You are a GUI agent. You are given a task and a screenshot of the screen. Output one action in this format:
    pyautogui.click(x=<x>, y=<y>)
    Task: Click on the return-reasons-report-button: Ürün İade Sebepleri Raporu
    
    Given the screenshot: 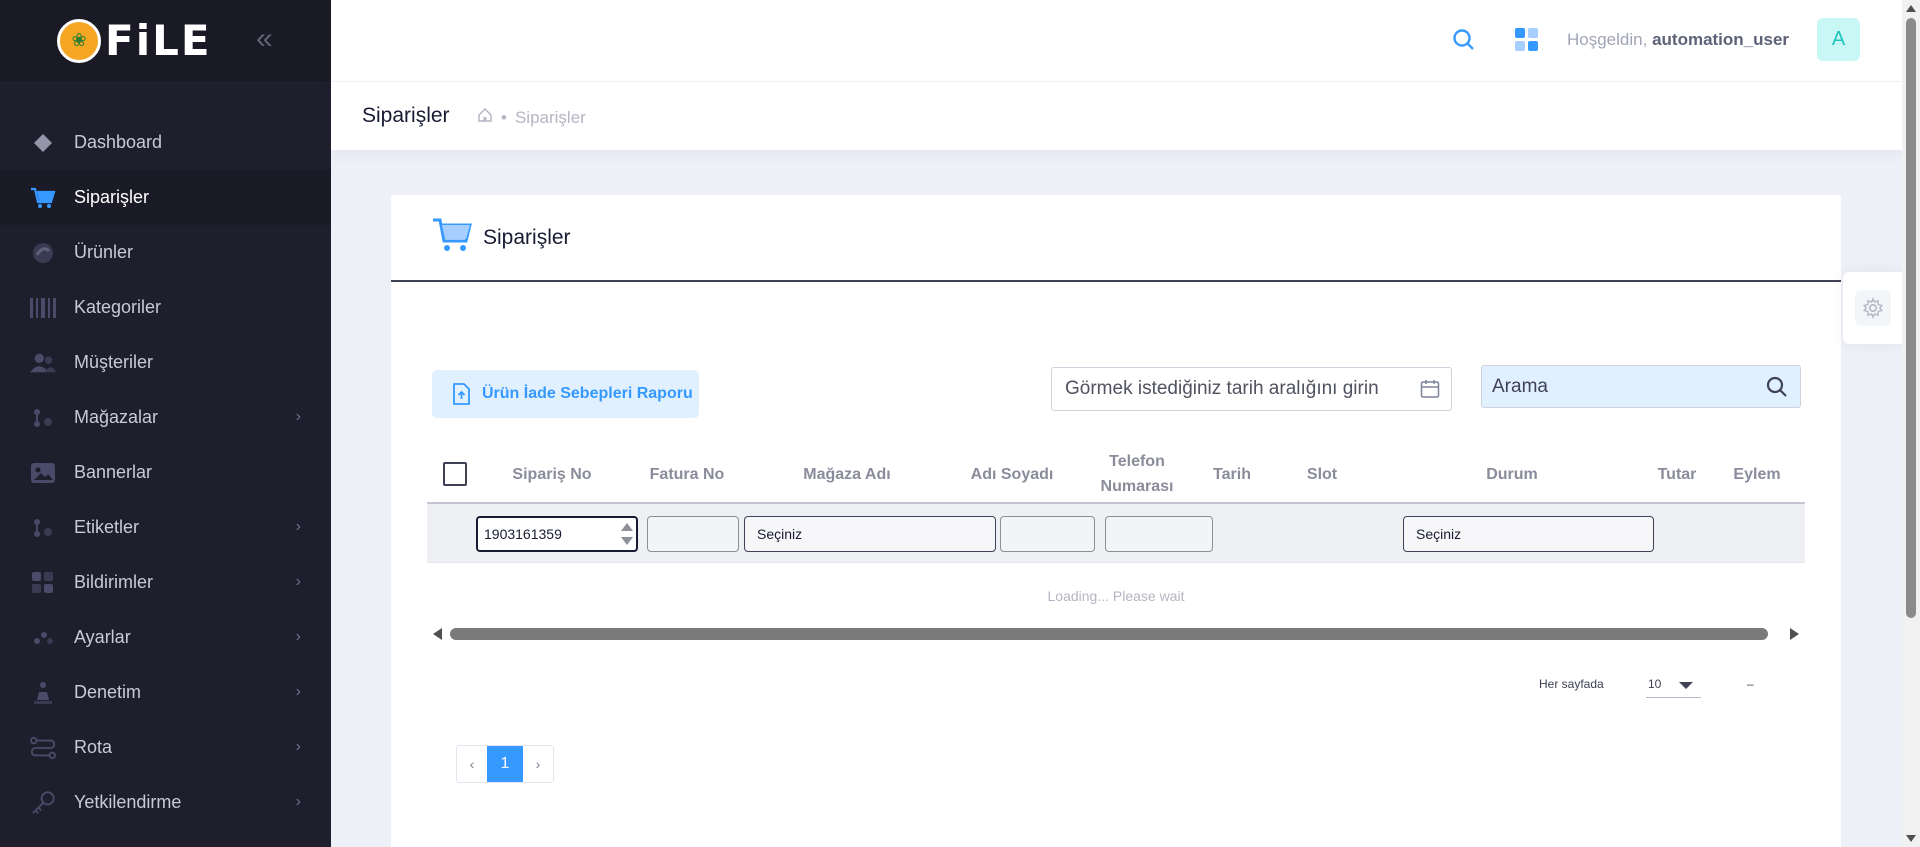 What is the action you would take?
    pyautogui.click(x=565, y=394)
    